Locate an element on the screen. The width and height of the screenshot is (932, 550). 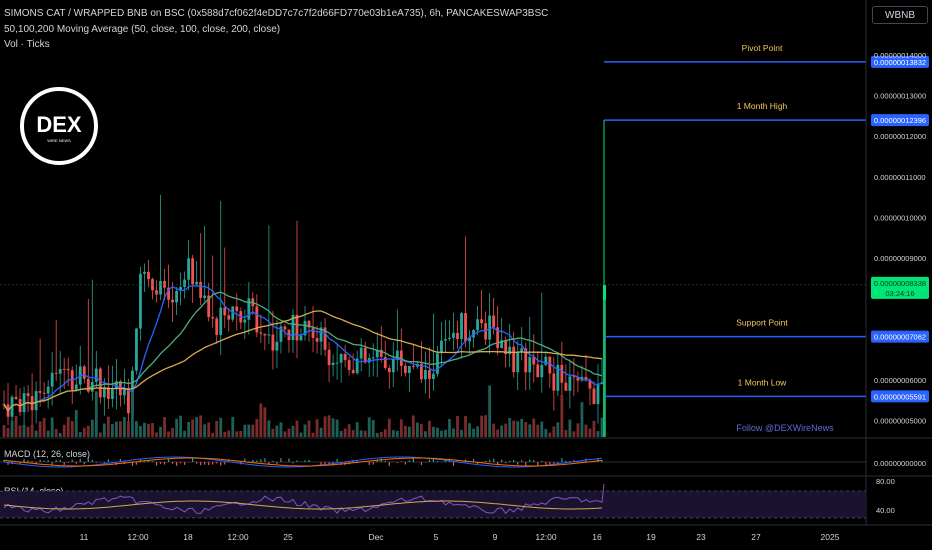
time-tick-label: 12:00 is located at coordinates (138, 537).